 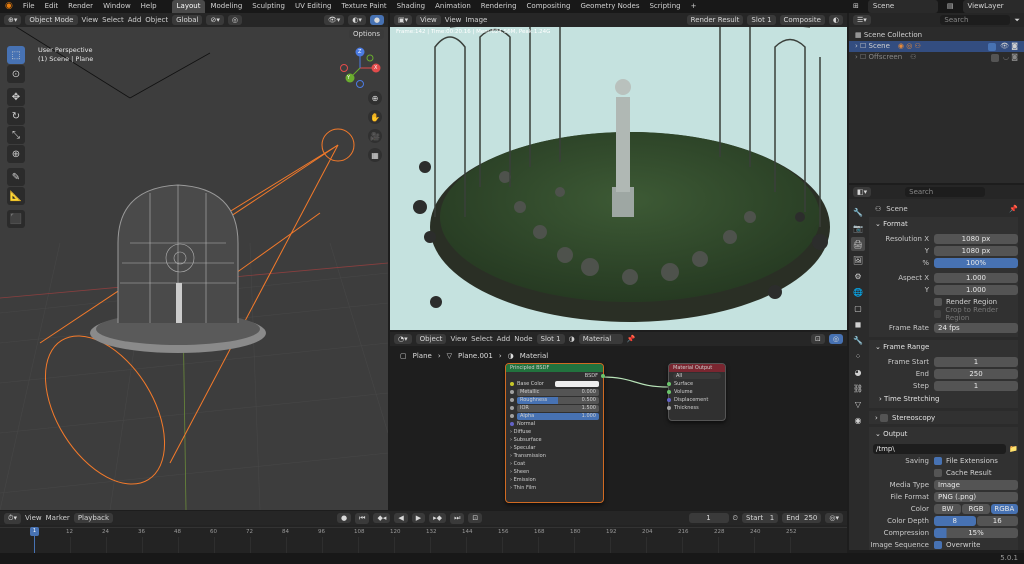 I want to click on displacement-input: Displacement, so click(x=696, y=400).